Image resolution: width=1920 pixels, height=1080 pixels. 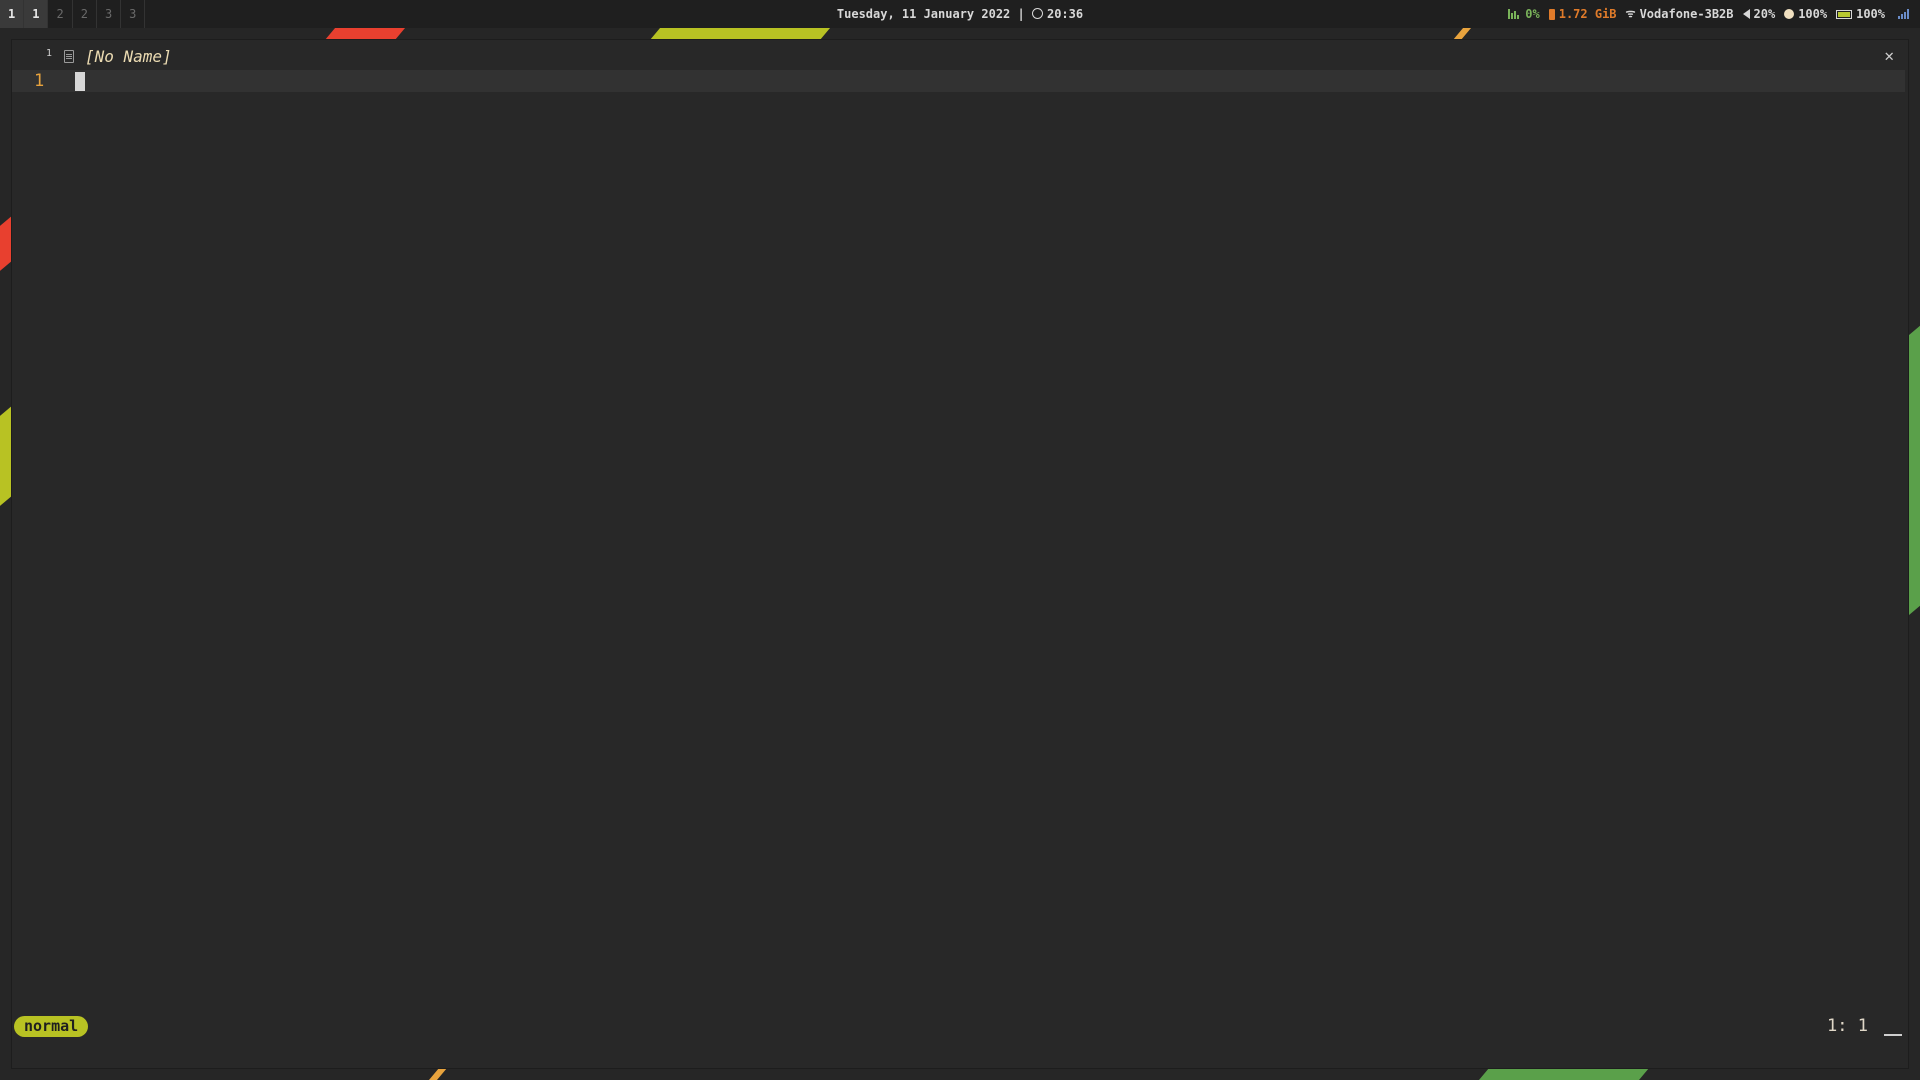 I want to click on cursor-position: 1, so click(x=1847, y=1026).